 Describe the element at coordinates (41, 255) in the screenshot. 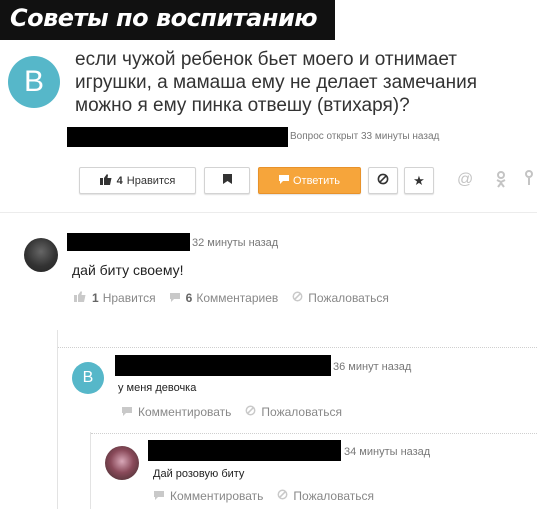

I see `commenter-avatar` at that location.